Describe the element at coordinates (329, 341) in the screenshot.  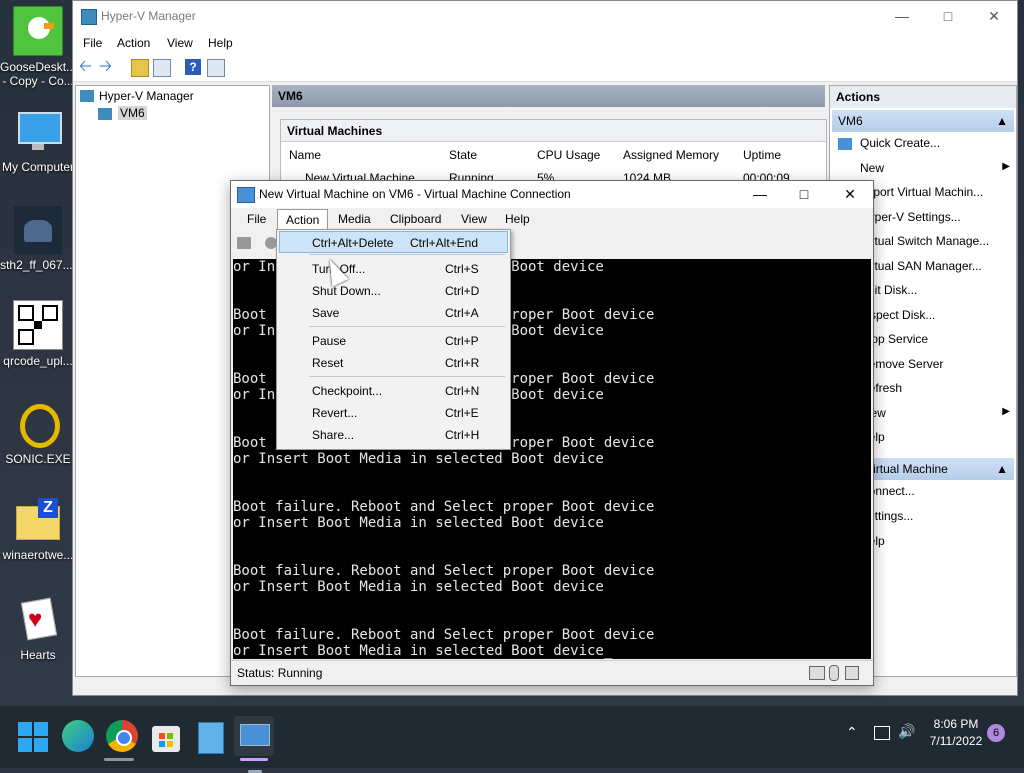
I see `menu-item-label: Pause` at that location.